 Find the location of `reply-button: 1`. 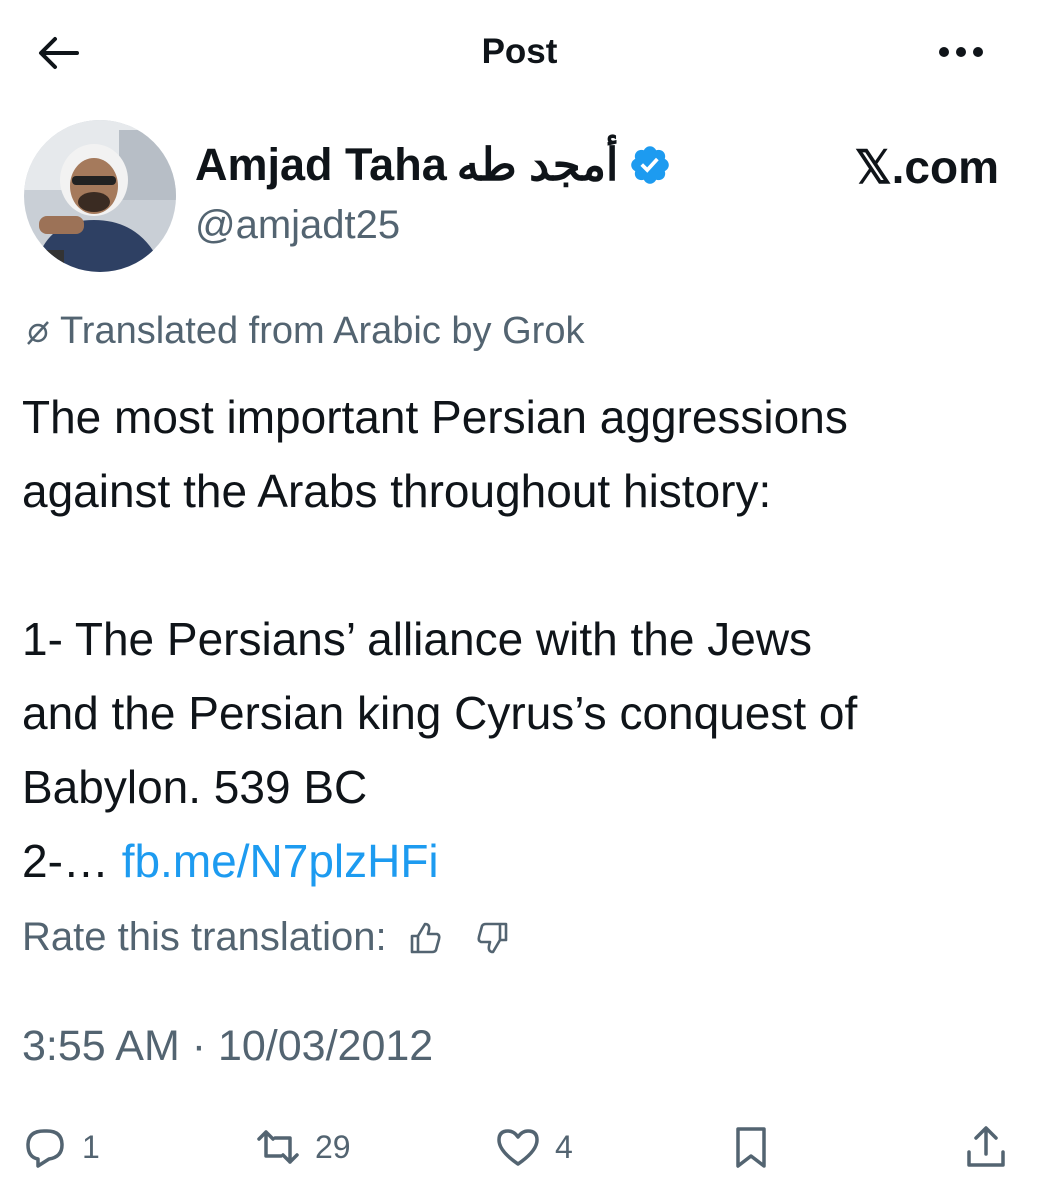

reply-button: 1 is located at coordinates (61, 1147).